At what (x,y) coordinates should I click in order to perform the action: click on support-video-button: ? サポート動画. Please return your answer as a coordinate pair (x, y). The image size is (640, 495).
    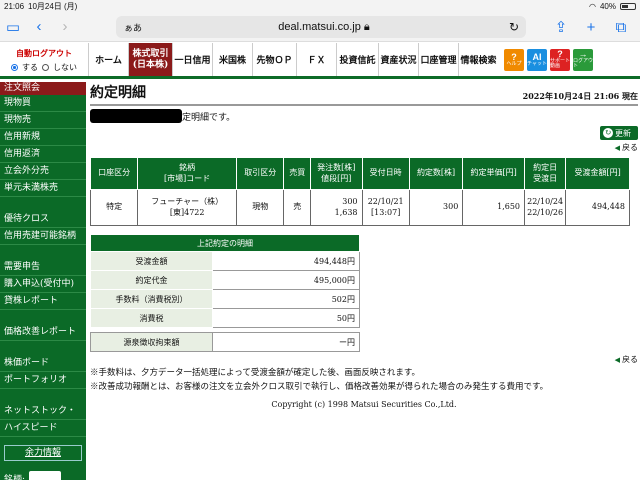
    Looking at the image, I should click on (560, 59).